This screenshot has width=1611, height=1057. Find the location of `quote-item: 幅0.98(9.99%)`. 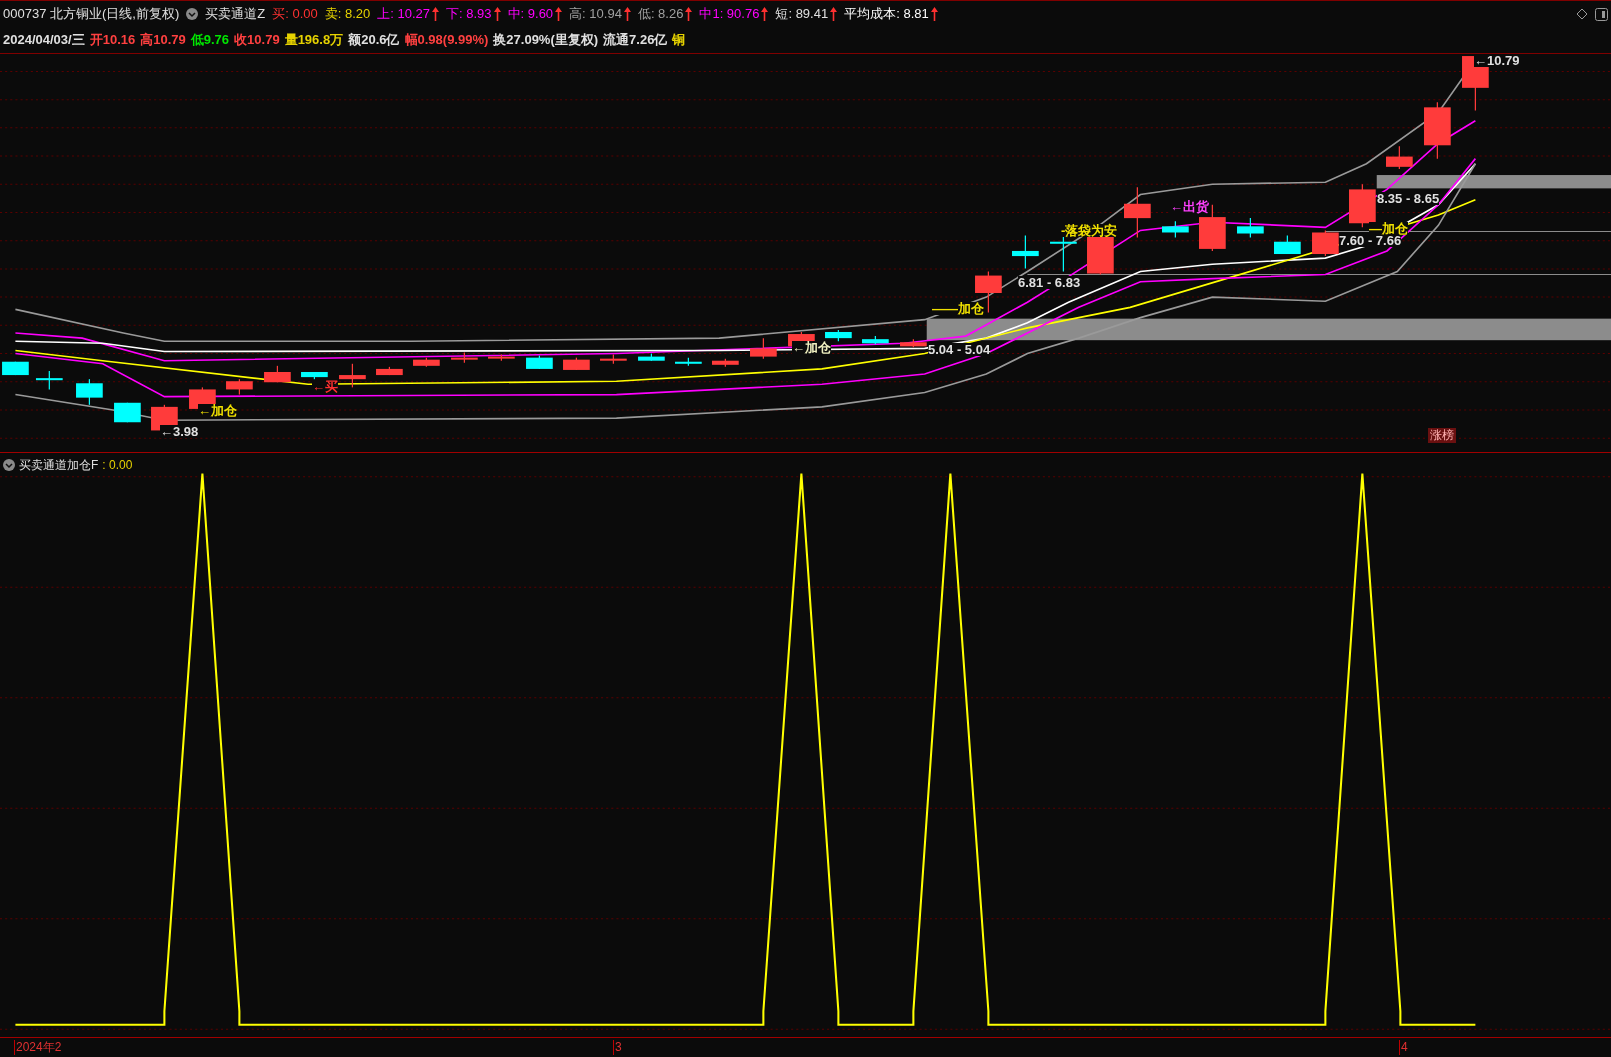

quote-item: 幅0.98(9.99%) is located at coordinates (446, 40).